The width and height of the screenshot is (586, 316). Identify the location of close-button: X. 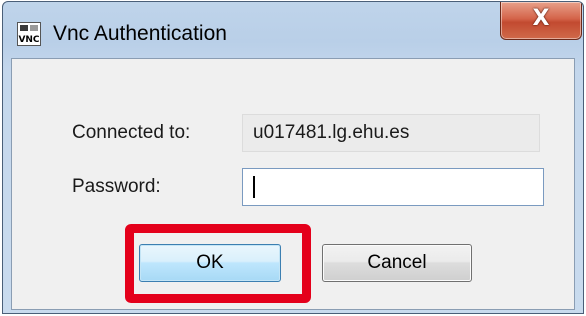
(541, 21).